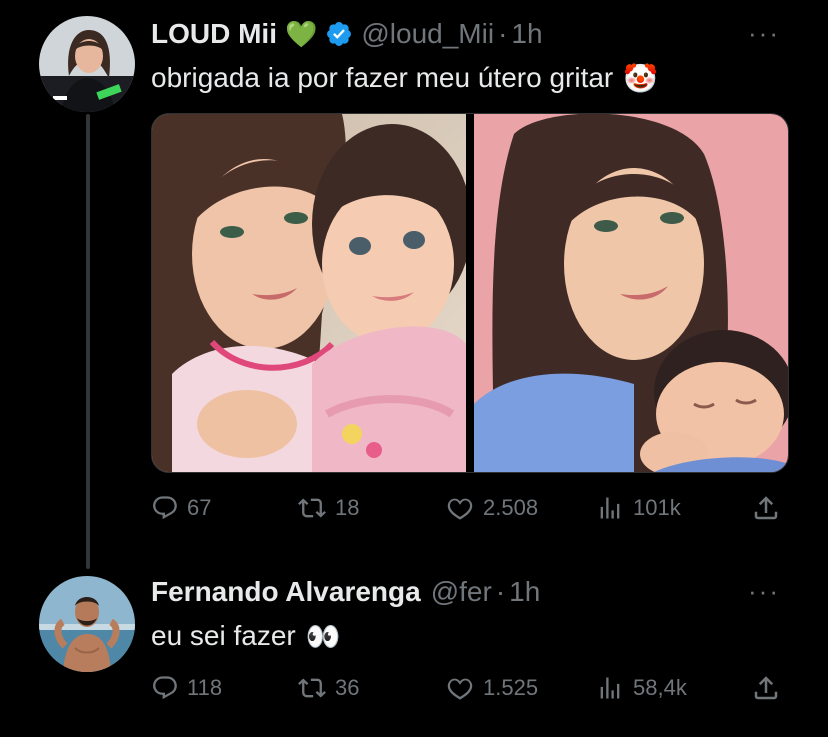 The width and height of the screenshot is (828, 737). I want to click on like-count: 2.508, so click(511, 507).